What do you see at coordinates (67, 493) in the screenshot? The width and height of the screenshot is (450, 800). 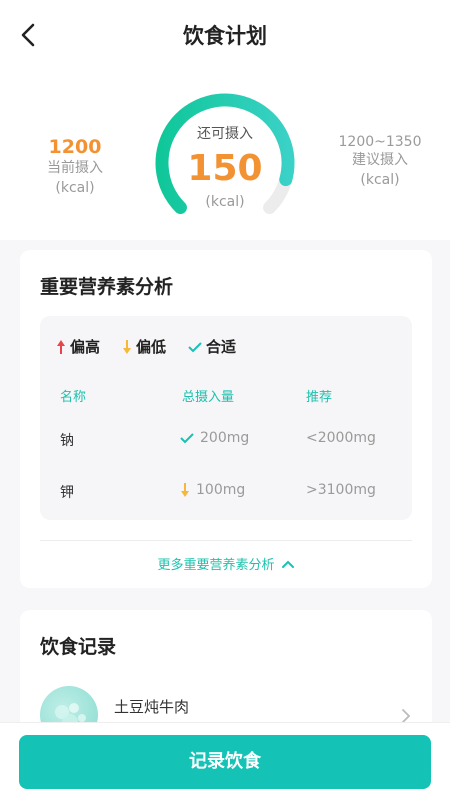 I see `row-name: 钾` at bounding box center [67, 493].